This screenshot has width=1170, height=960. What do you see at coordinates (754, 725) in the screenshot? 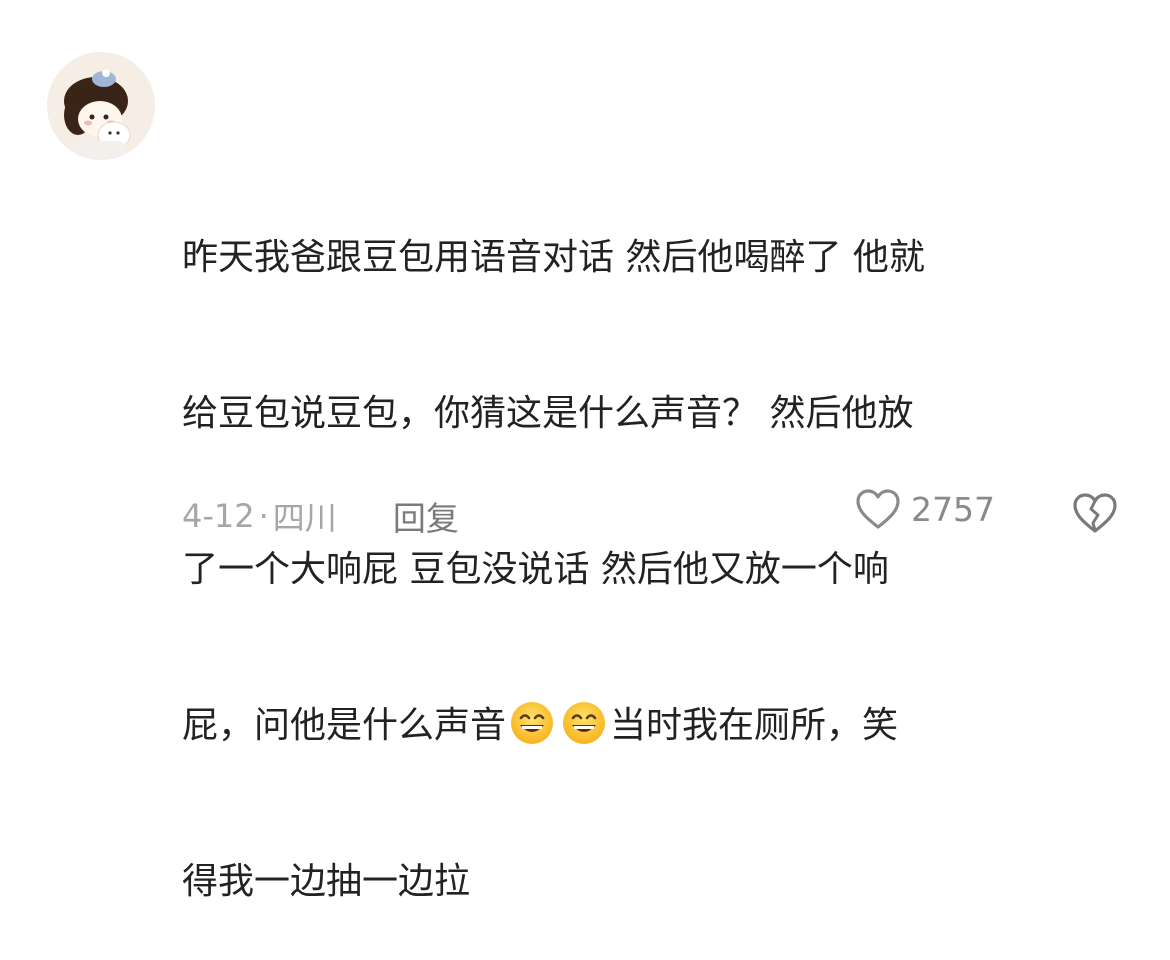
I see `comment-line-segment: 当时我在厕所，笑` at bounding box center [754, 725].